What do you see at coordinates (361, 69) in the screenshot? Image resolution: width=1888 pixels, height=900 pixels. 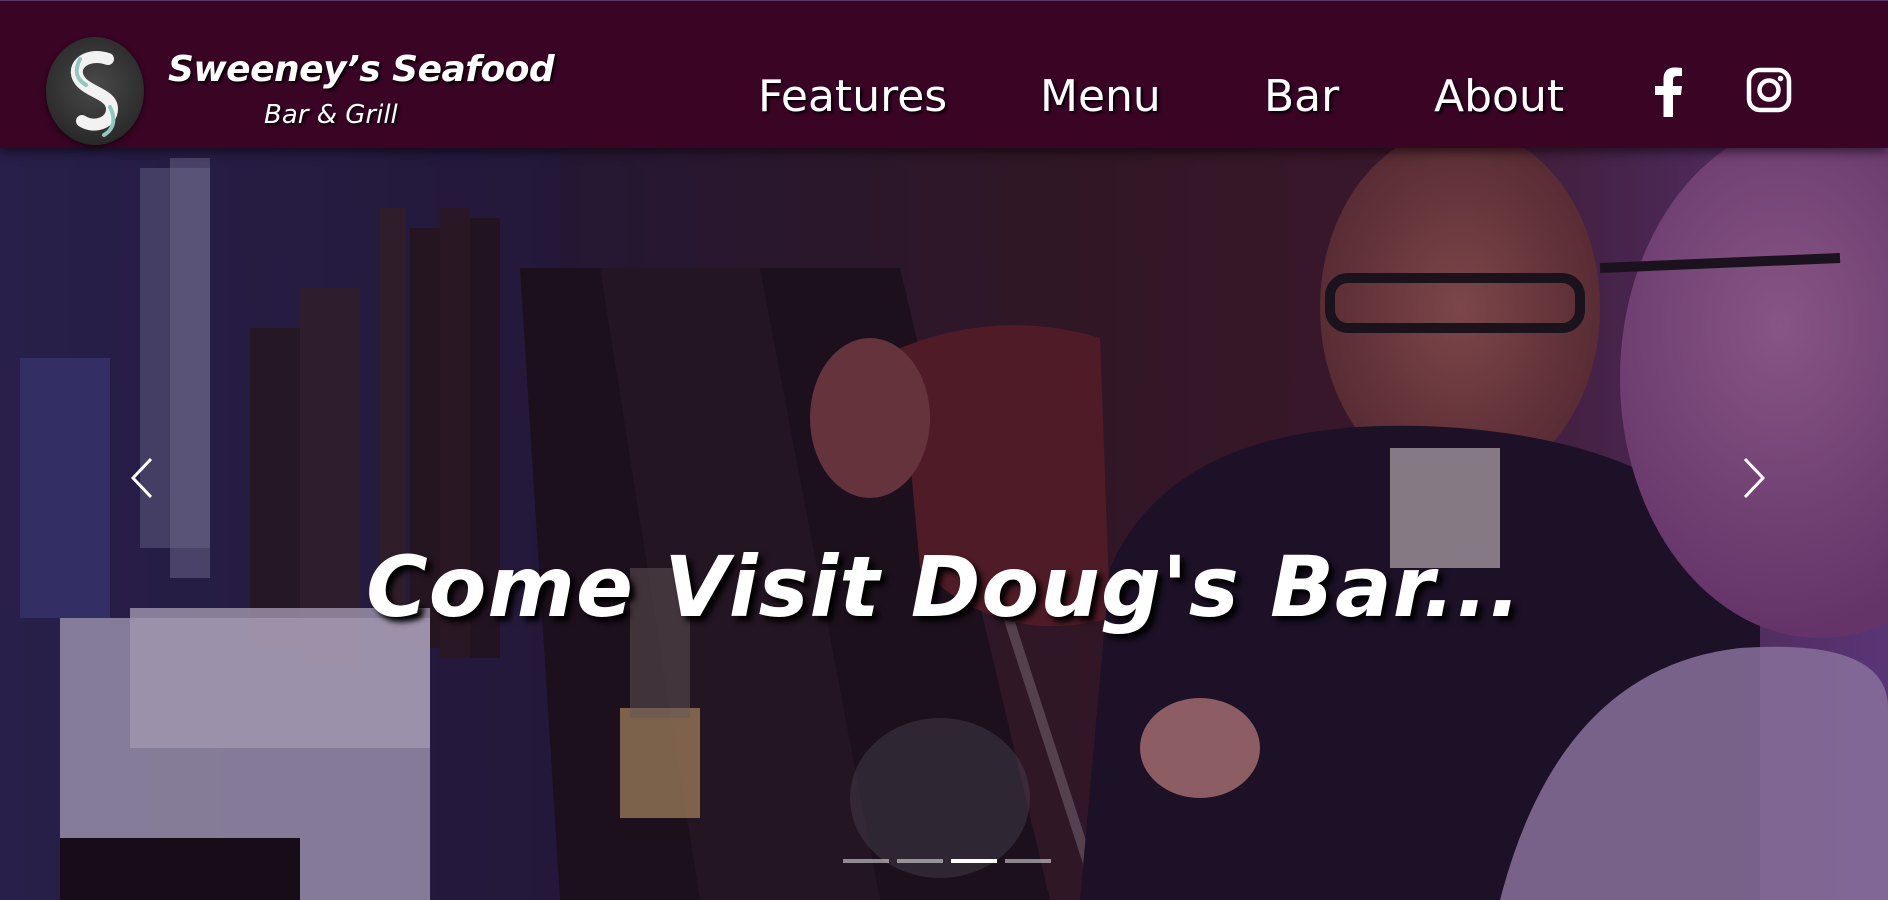 I see `brand-title: Sweeney’s Seafood` at bounding box center [361, 69].